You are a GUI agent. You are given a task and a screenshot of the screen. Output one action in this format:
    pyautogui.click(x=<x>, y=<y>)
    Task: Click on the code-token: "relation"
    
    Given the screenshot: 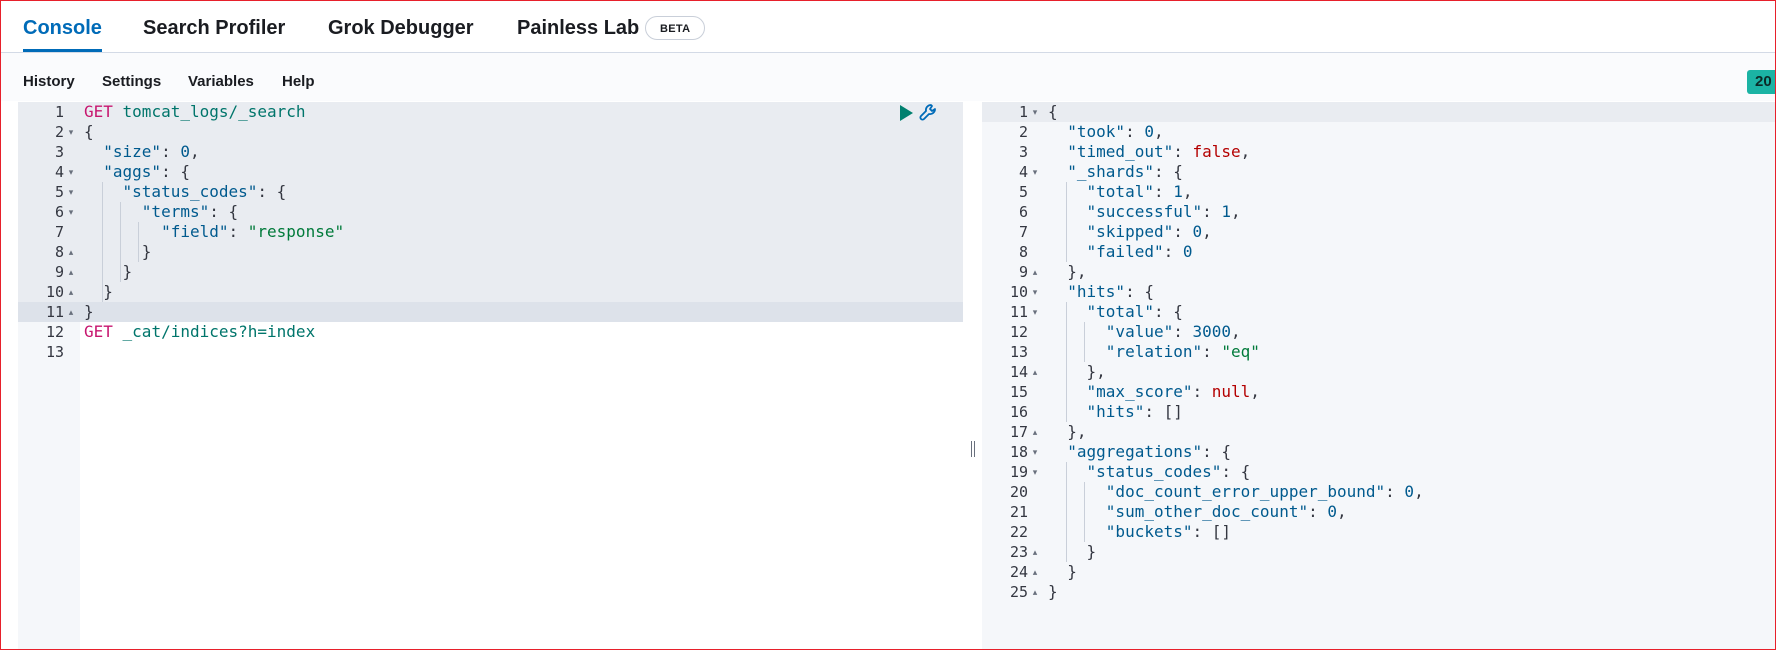 What is the action you would take?
    pyautogui.click(x=1154, y=351)
    